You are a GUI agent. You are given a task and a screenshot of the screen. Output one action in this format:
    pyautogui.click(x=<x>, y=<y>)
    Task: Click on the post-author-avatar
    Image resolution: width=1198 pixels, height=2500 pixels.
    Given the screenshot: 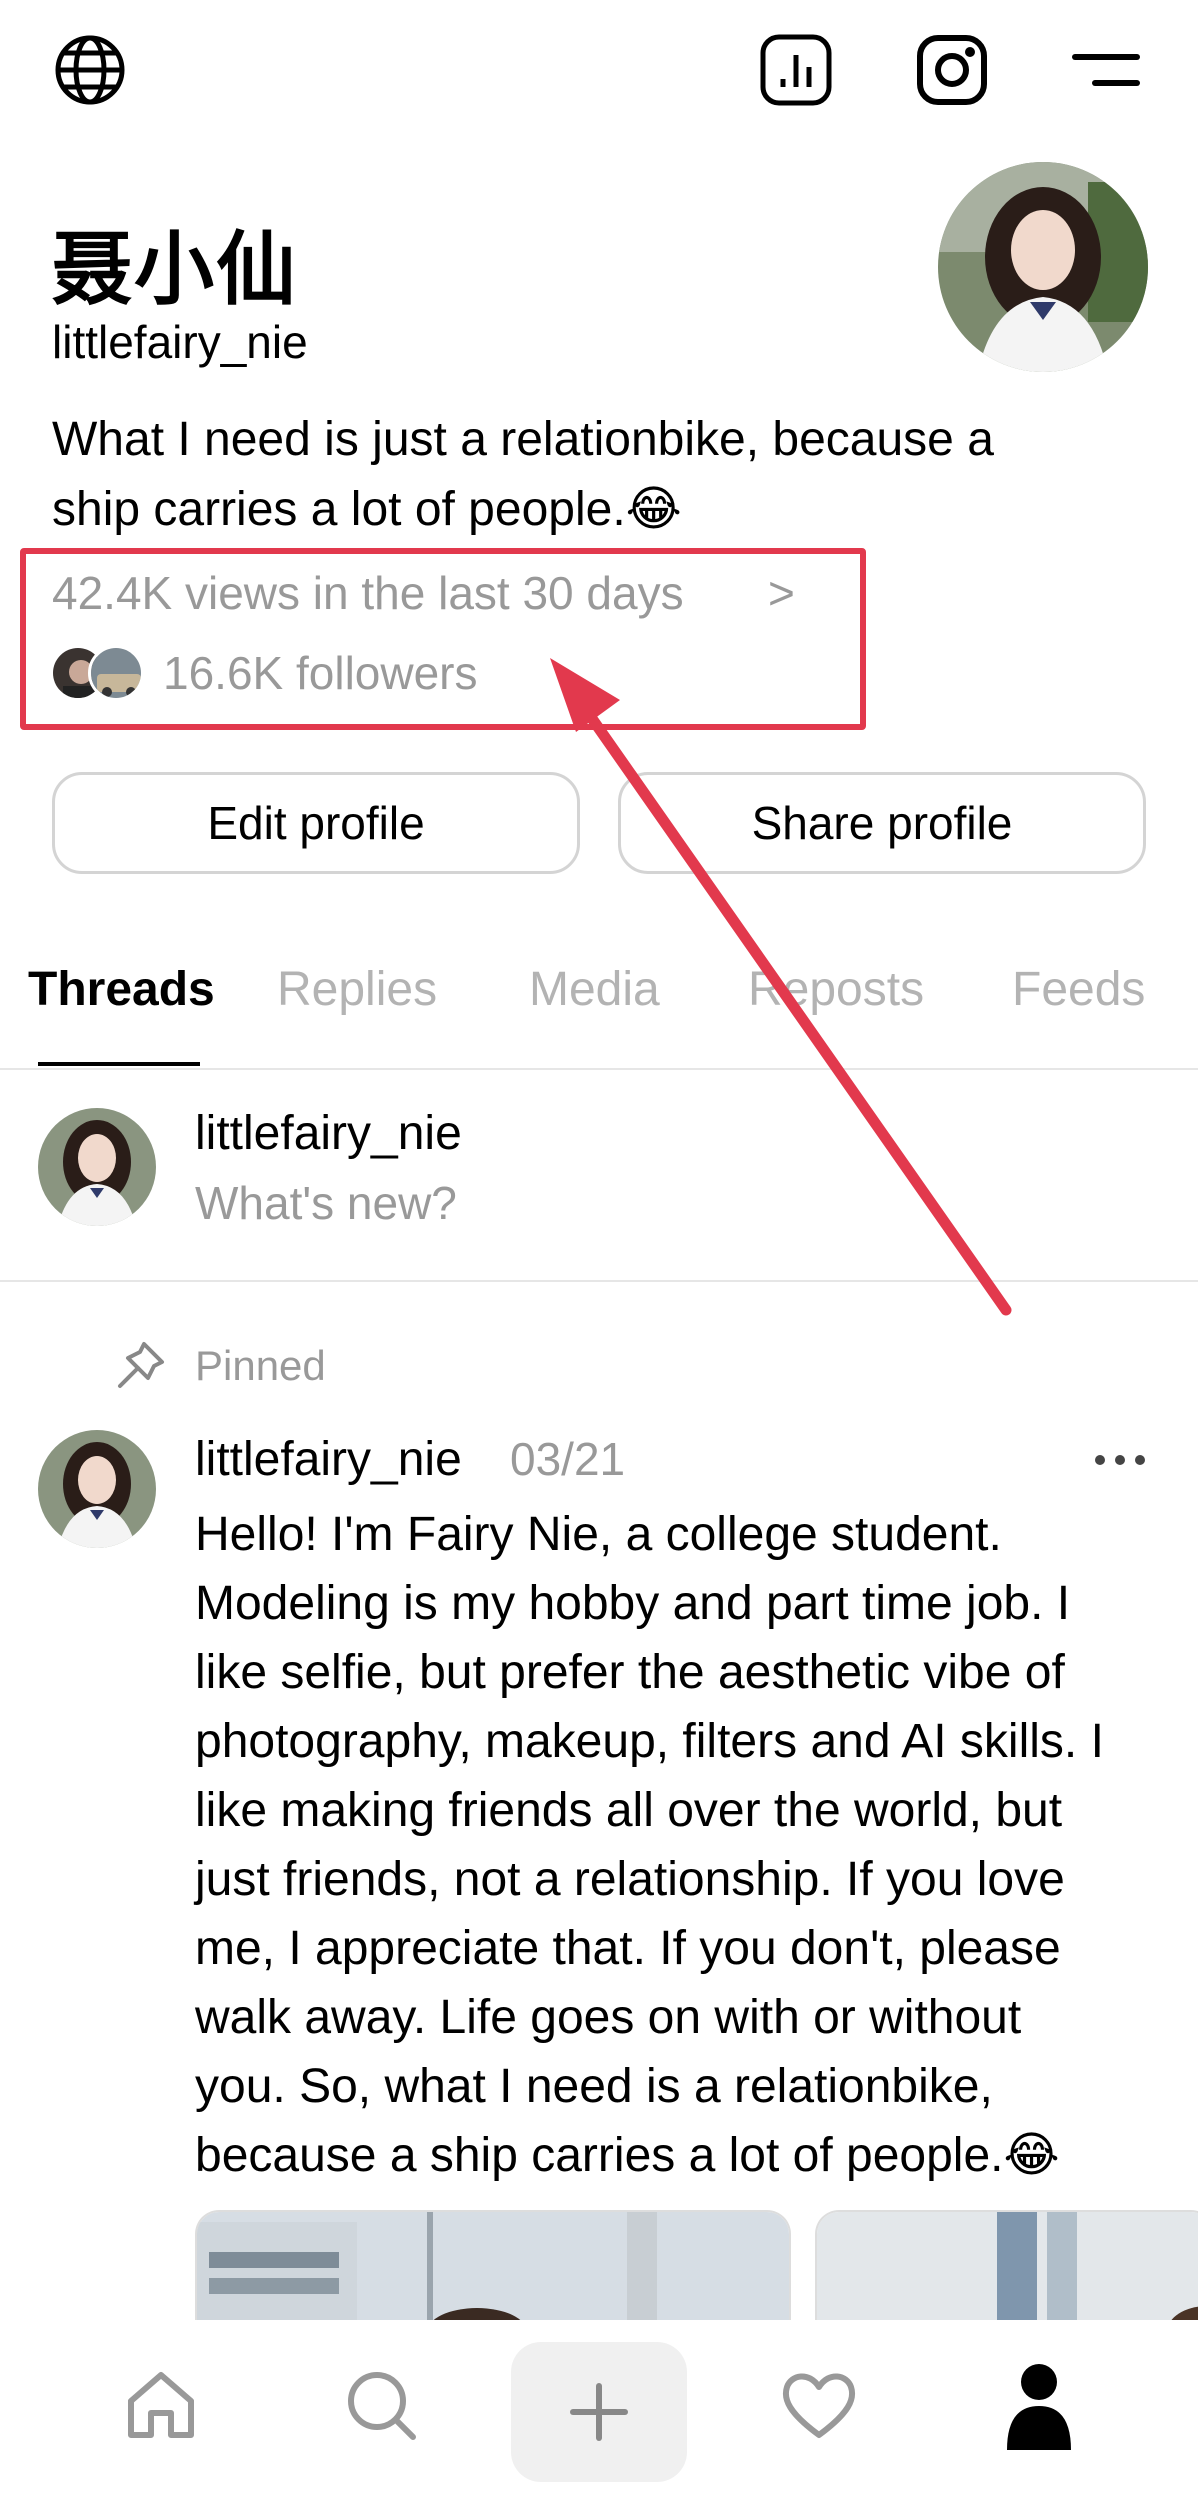 What is the action you would take?
    pyautogui.click(x=97, y=1489)
    